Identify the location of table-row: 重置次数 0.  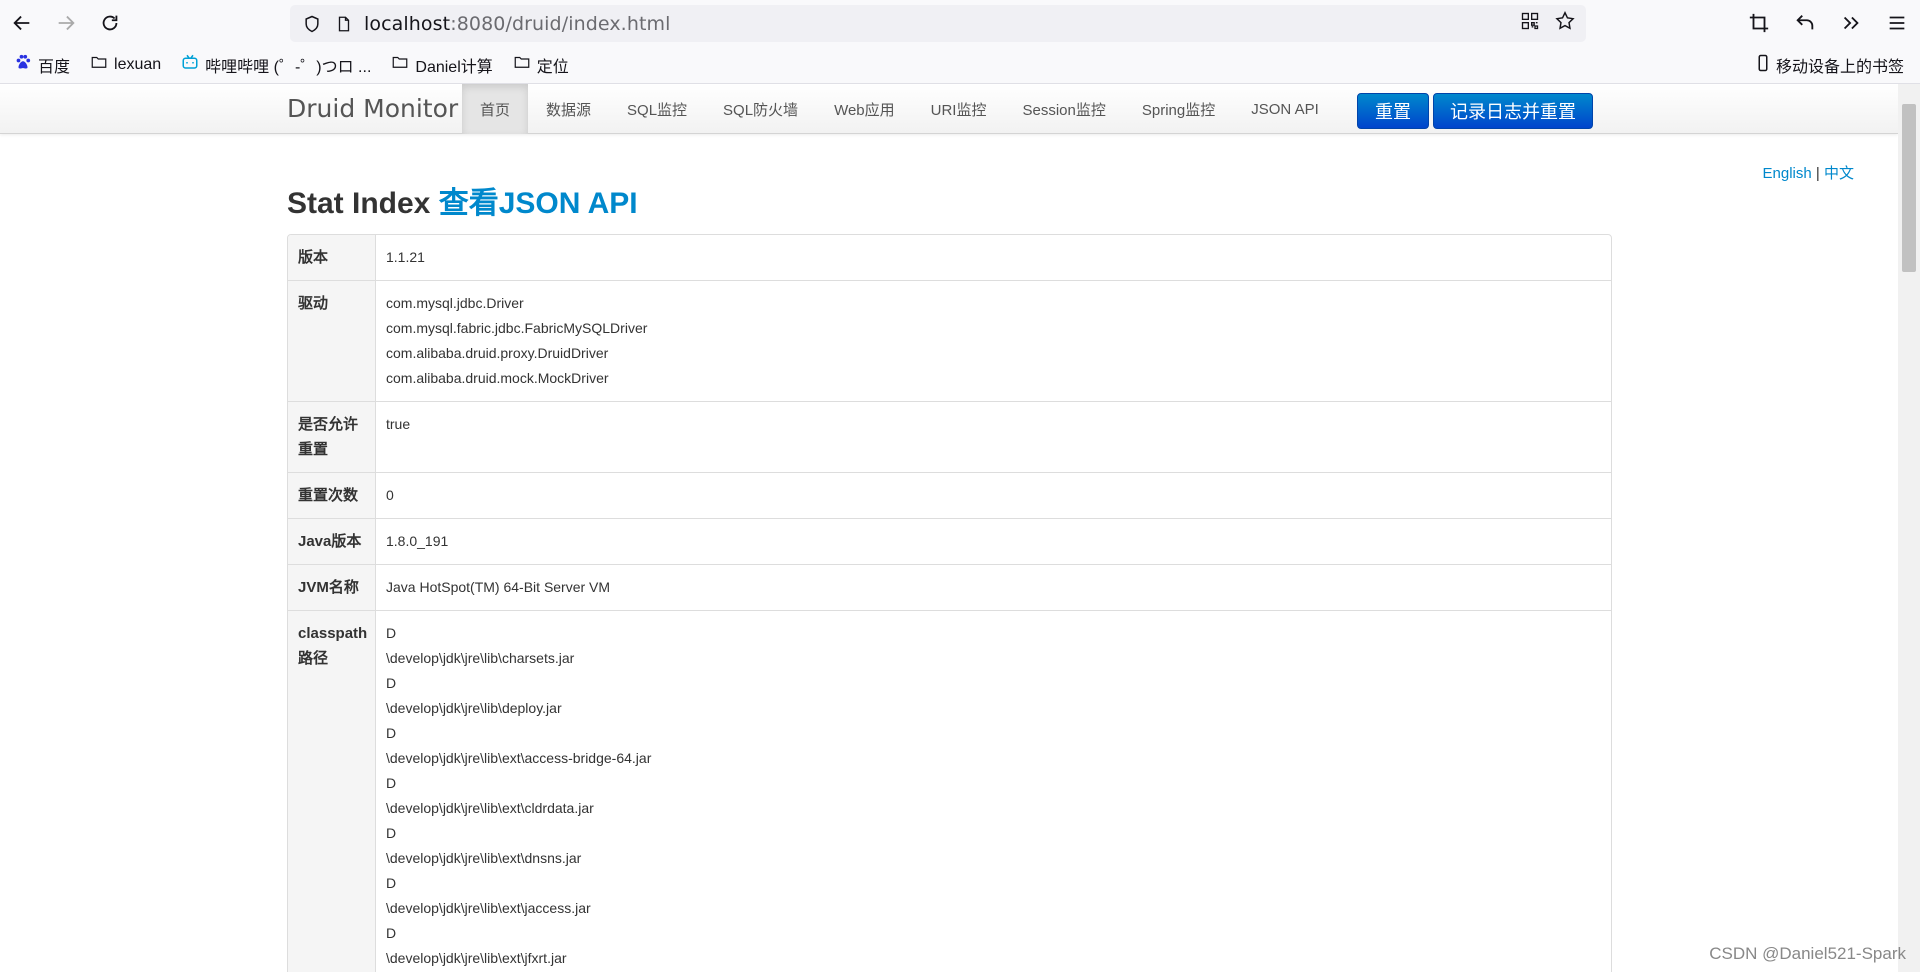
(949, 495).